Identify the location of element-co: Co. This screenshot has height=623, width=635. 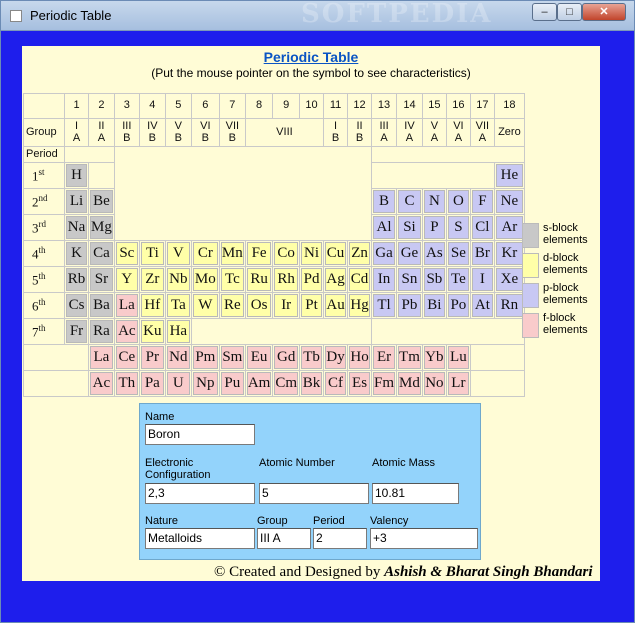
(286, 253).